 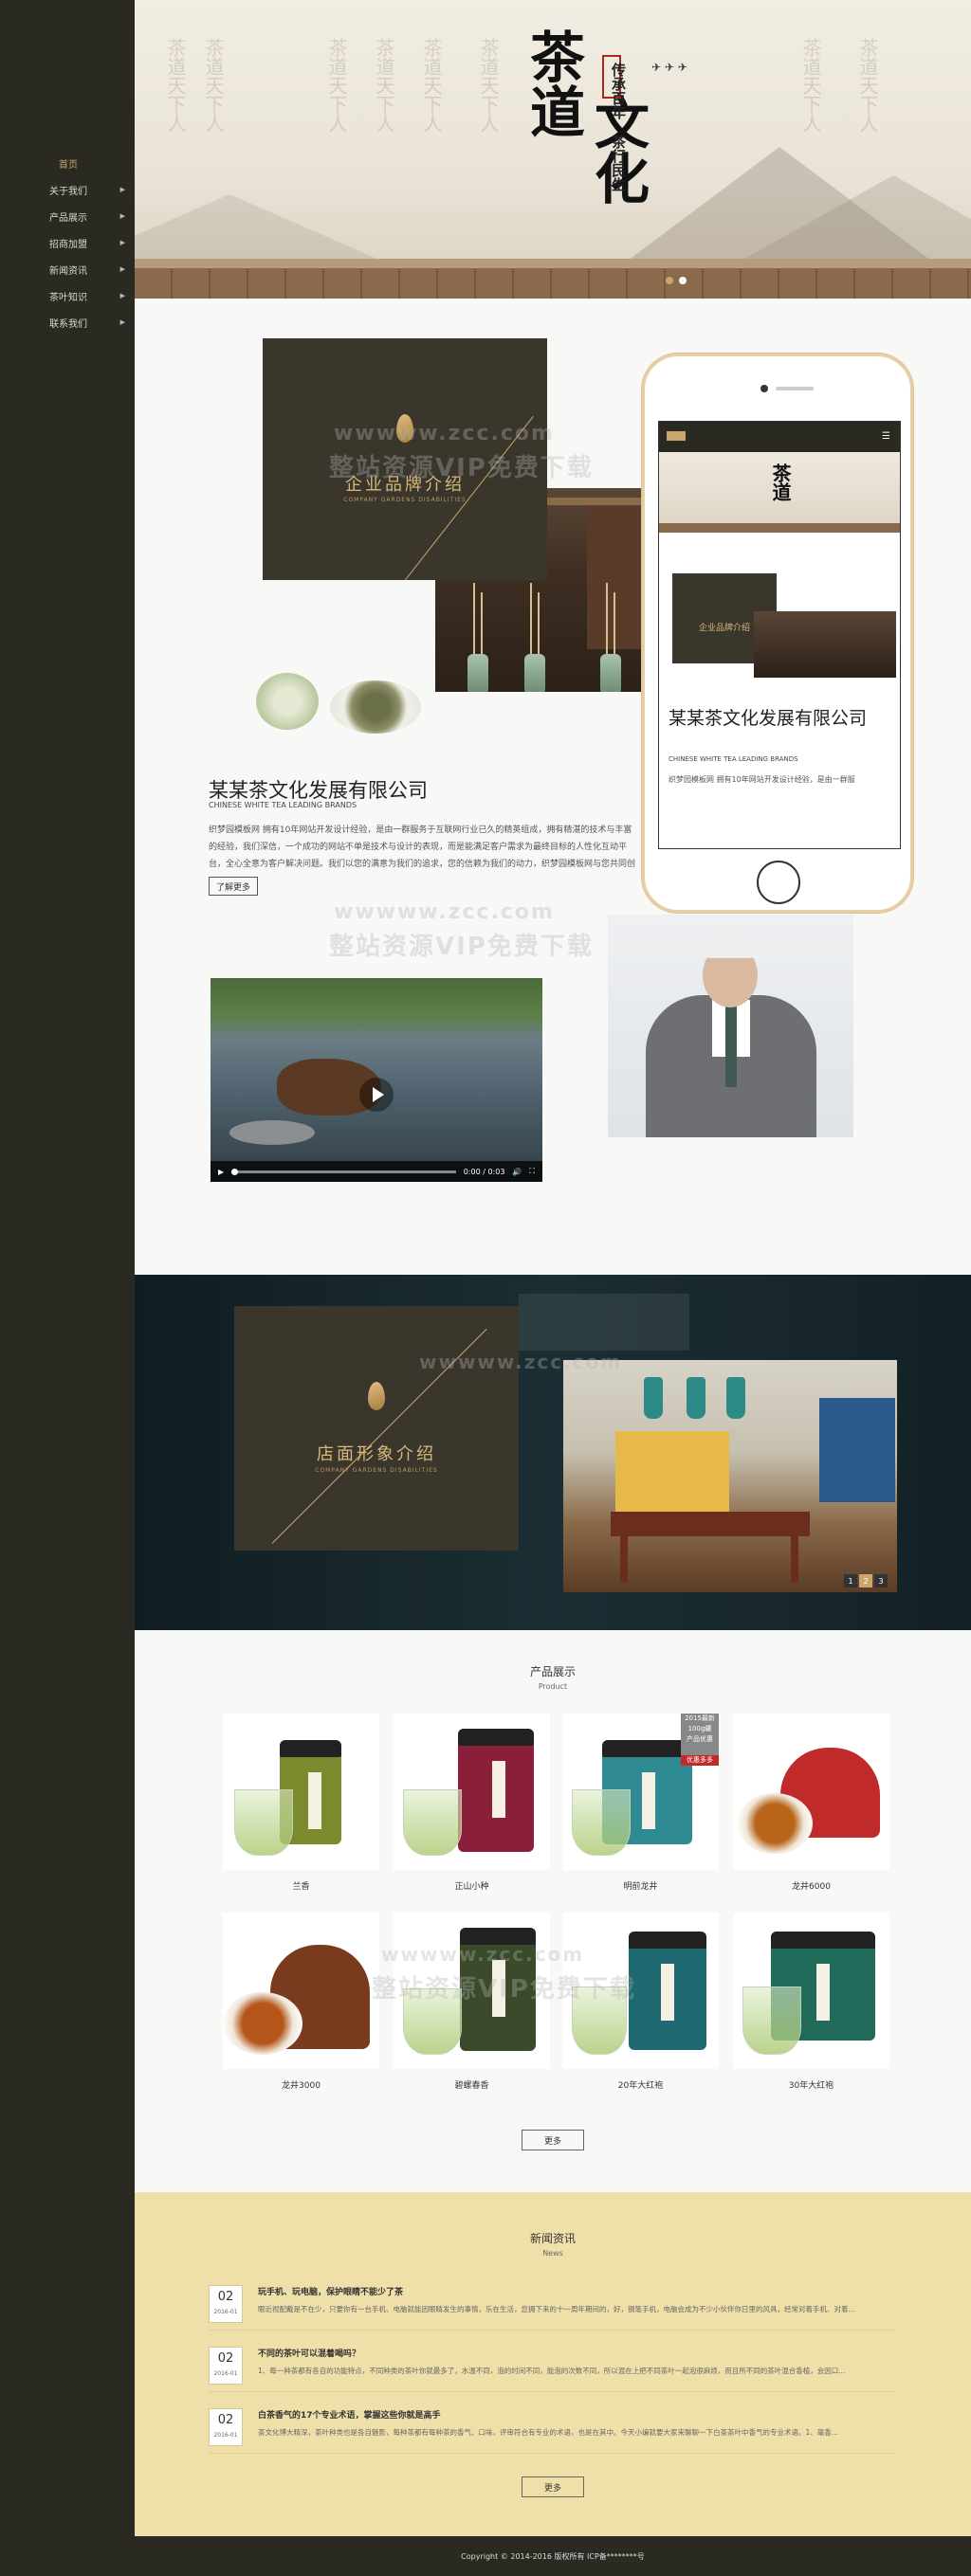 I want to click on product-card: 20年大红袍, so click(x=640, y=2002).